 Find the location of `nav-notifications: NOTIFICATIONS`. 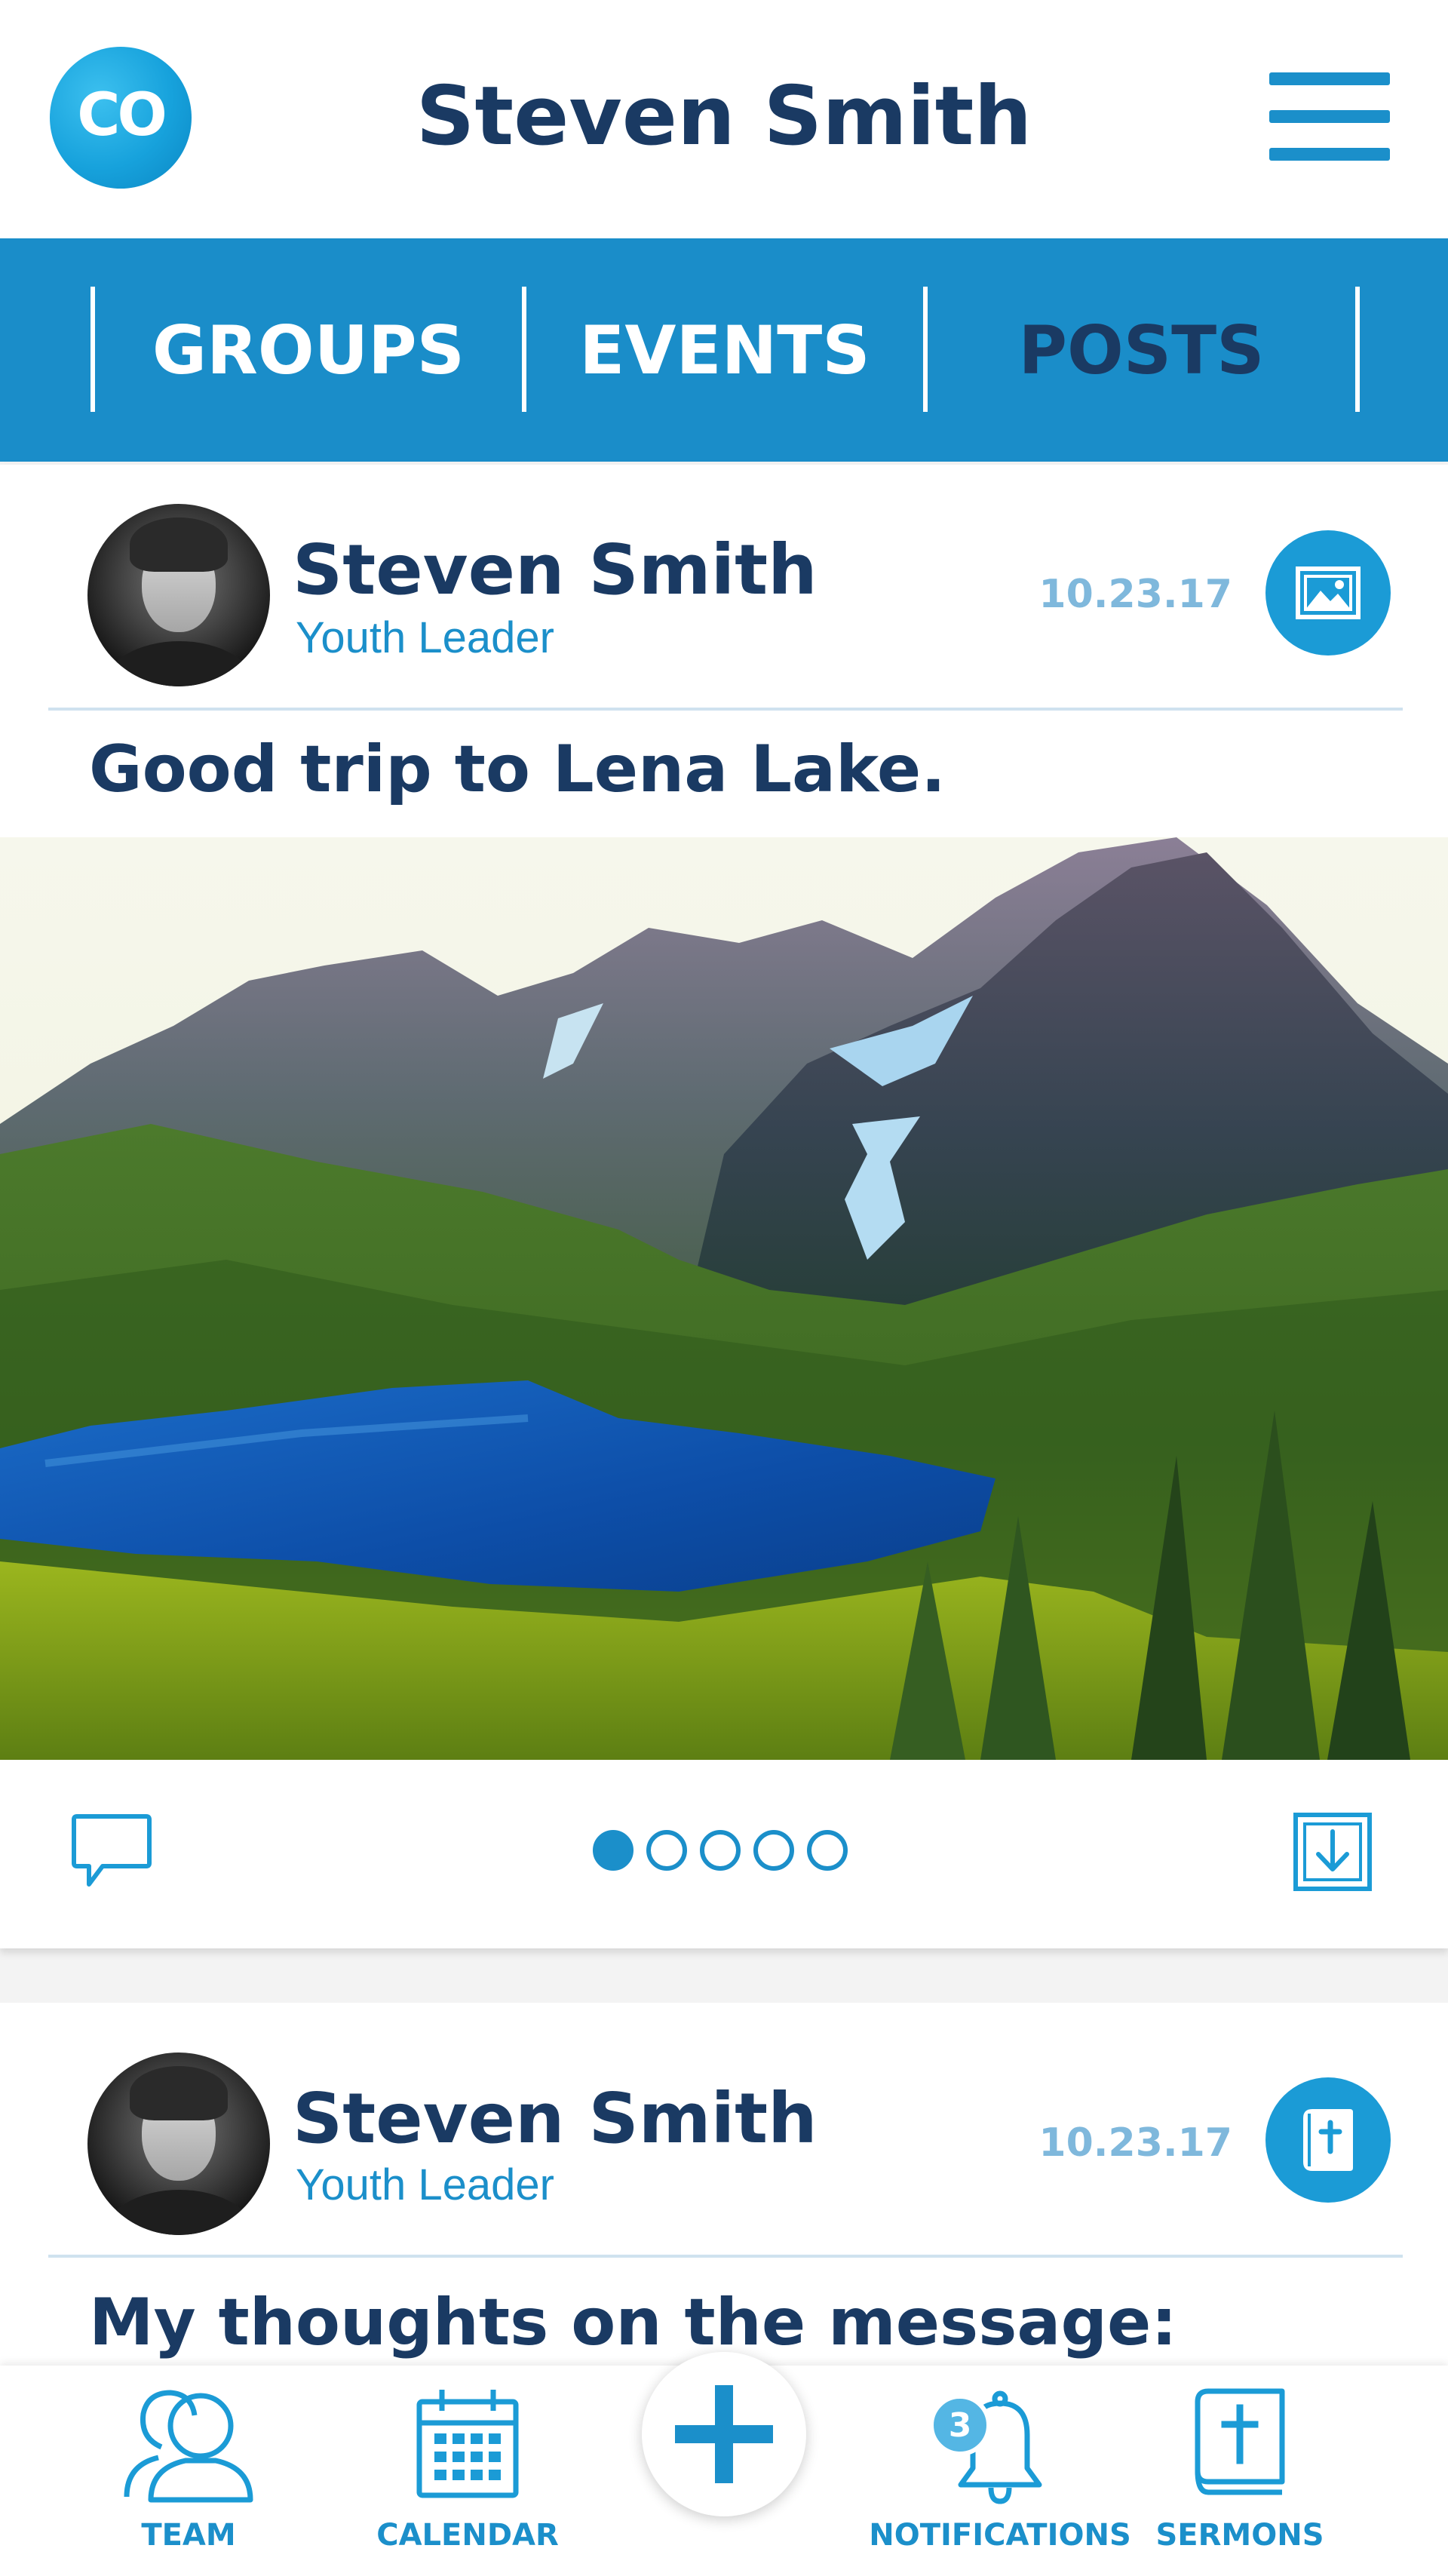

nav-notifications: NOTIFICATIONS is located at coordinates (1000, 2471).